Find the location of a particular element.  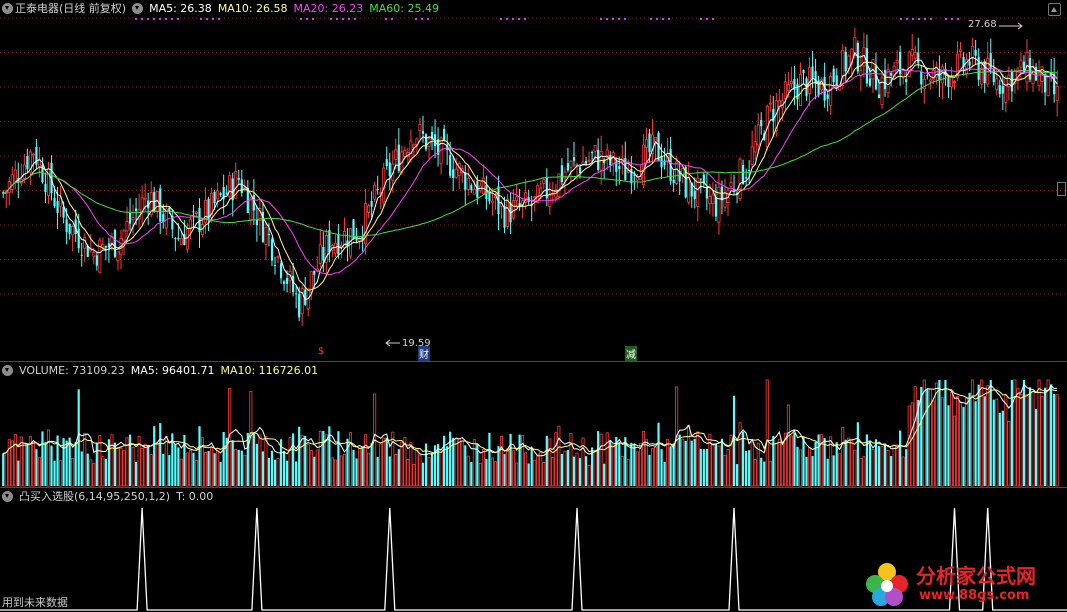

ma20-label: MA20: 26.23 is located at coordinates (328, 8).